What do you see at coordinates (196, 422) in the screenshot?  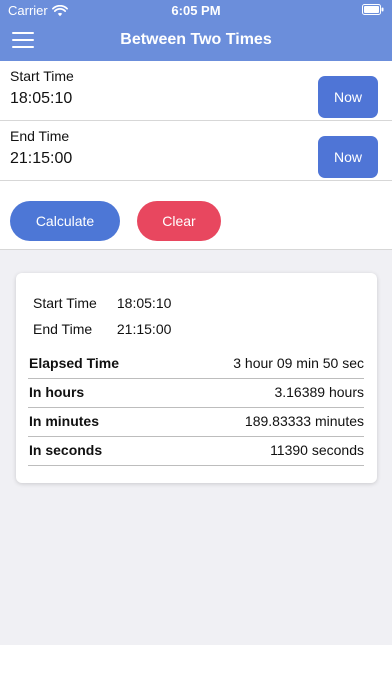 I see `minutes-row: In minutes 189.83333 minutes` at bounding box center [196, 422].